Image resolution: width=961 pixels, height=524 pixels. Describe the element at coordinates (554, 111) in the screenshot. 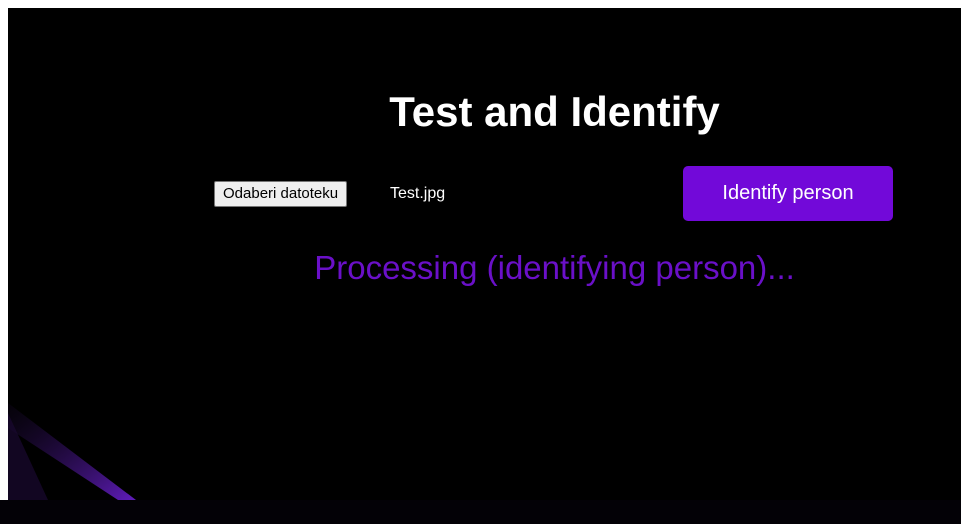

I see `page-title: Test and Identify` at that location.